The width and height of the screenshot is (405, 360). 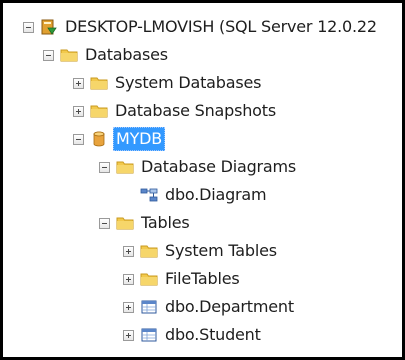 What do you see at coordinates (126, 54) in the screenshot?
I see `databases-label: Databases` at bounding box center [126, 54].